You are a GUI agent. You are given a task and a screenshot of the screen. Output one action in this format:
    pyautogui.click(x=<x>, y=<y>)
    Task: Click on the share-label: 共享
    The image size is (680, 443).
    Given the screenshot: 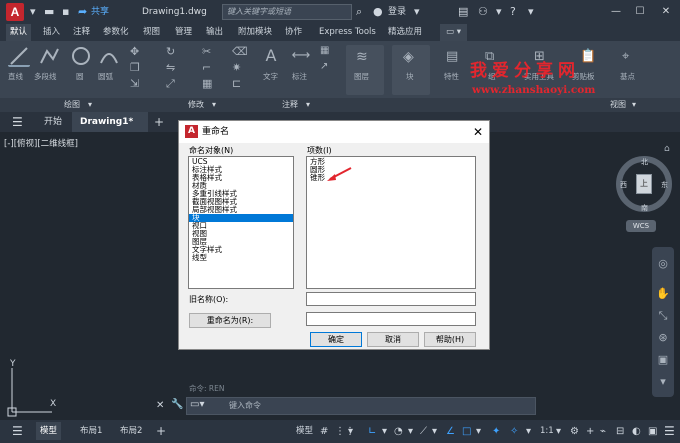 What is the action you would take?
    pyautogui.click(x=100, y=12)
    